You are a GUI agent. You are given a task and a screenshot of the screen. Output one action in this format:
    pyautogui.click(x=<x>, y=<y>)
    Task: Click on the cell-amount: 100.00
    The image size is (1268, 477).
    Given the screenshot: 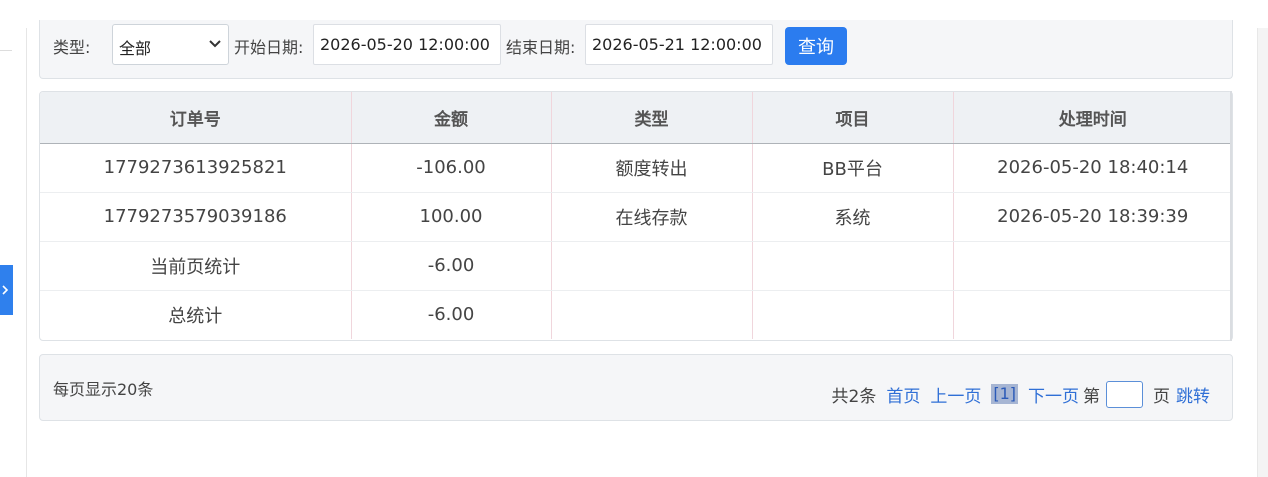 What is the action you would take?
    pyautogui.click(x=451, y=217)
    